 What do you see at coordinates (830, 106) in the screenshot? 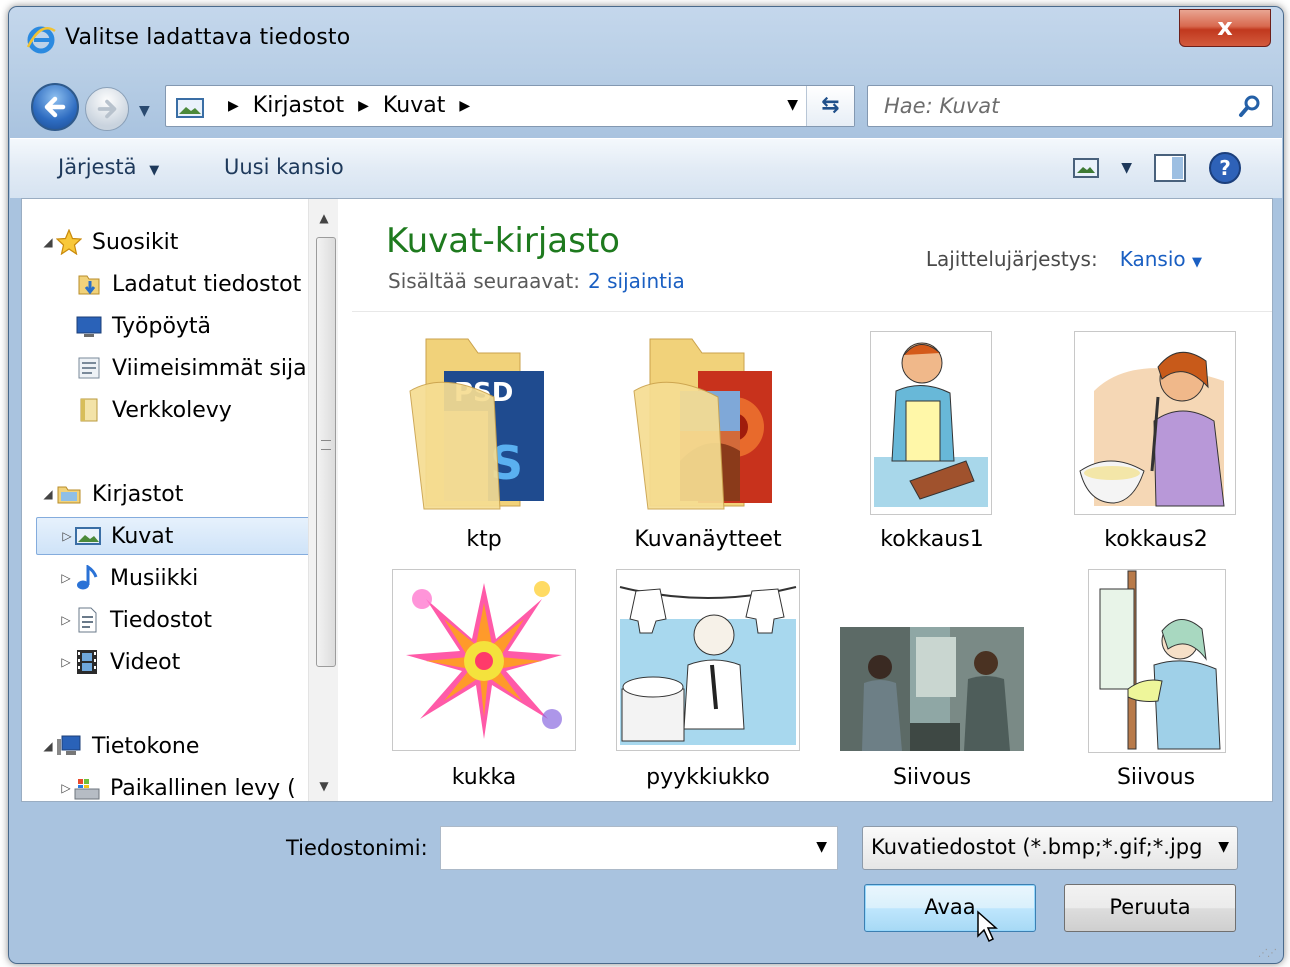
I see `refresh-button: ⇆` at bounding box center [830, 106].